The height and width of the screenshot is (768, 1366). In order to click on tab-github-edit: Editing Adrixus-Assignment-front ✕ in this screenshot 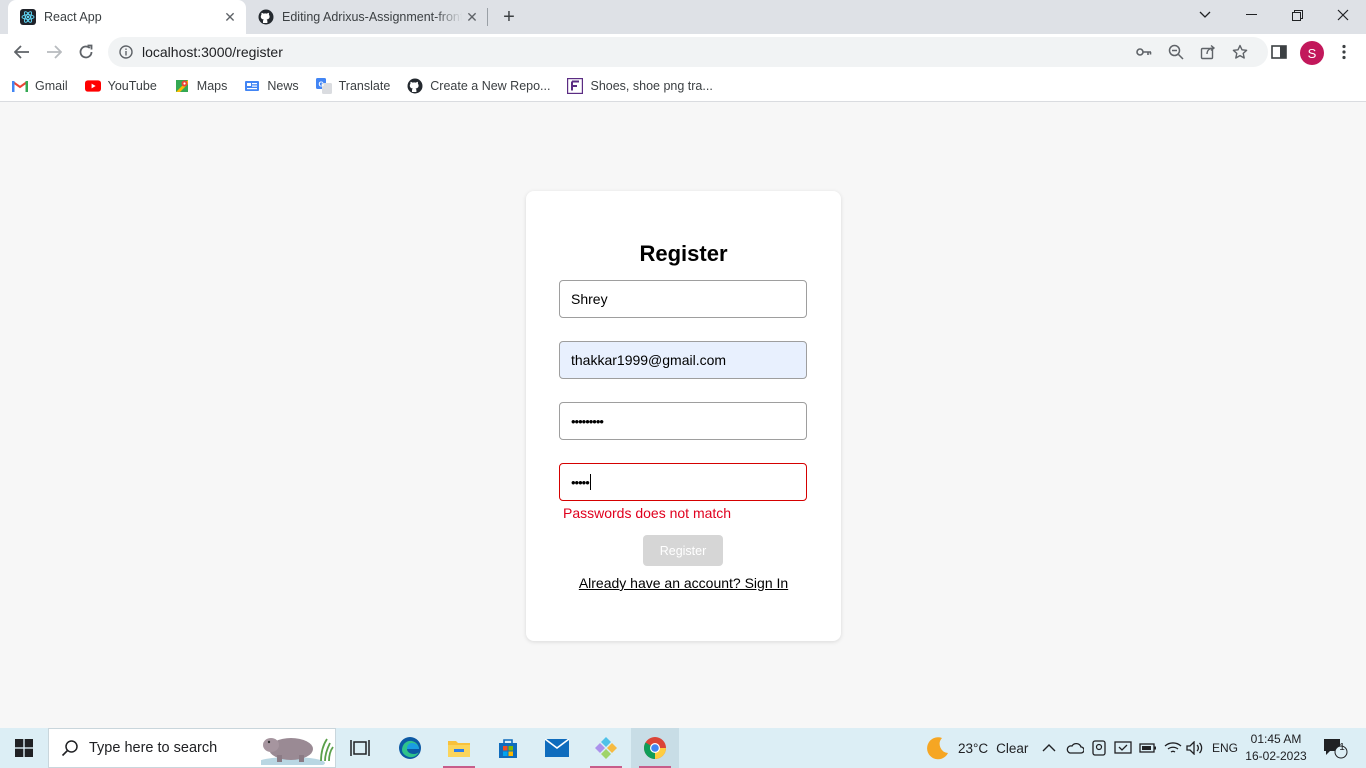, I will do `click(367, 17)`.